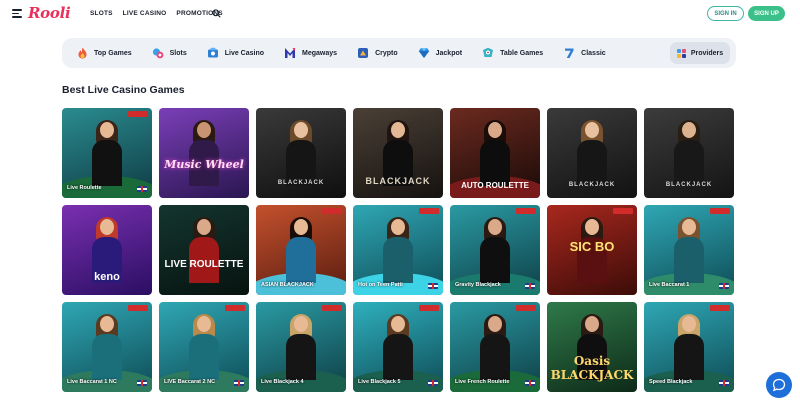  I want to click on tab-live-casino: Live Casino, so click(235, 53).